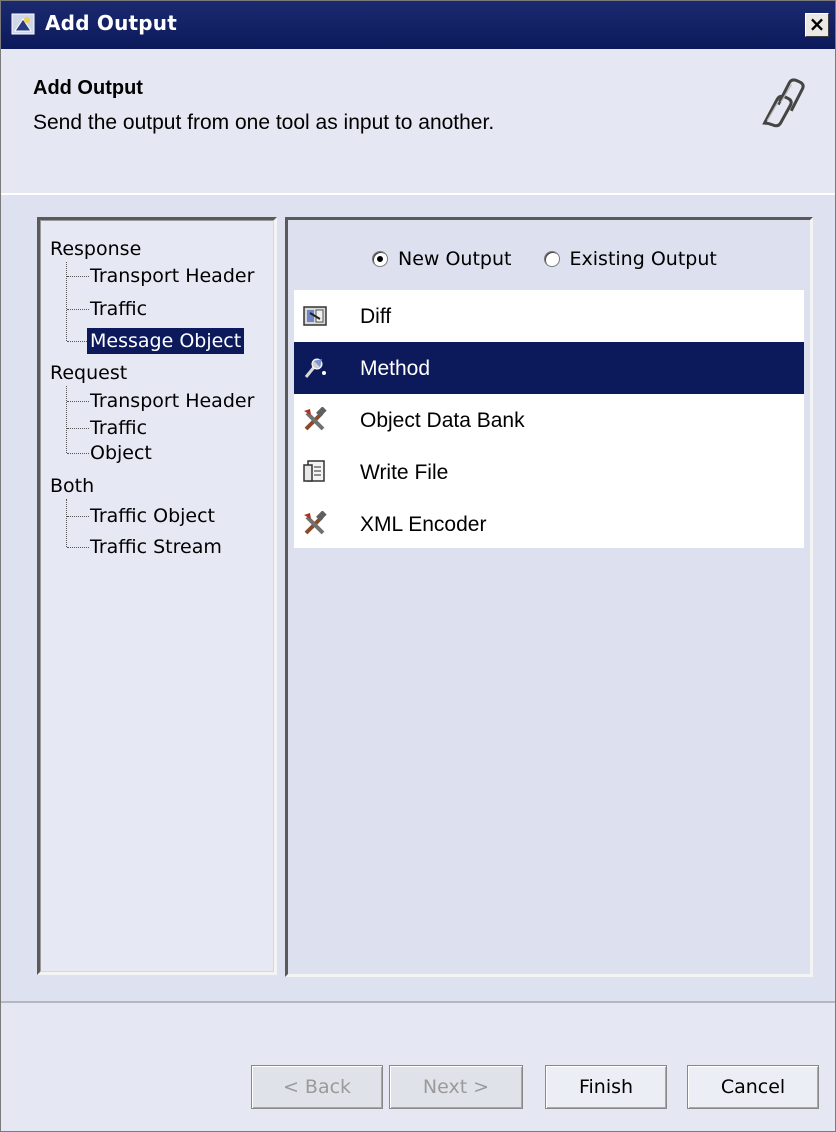 Image resolution: width=836 pixels, height=1132 pixels. Describe the element at coordinates (95, 249) in the screenshot. I see `tree-node-response: Response` at that location.